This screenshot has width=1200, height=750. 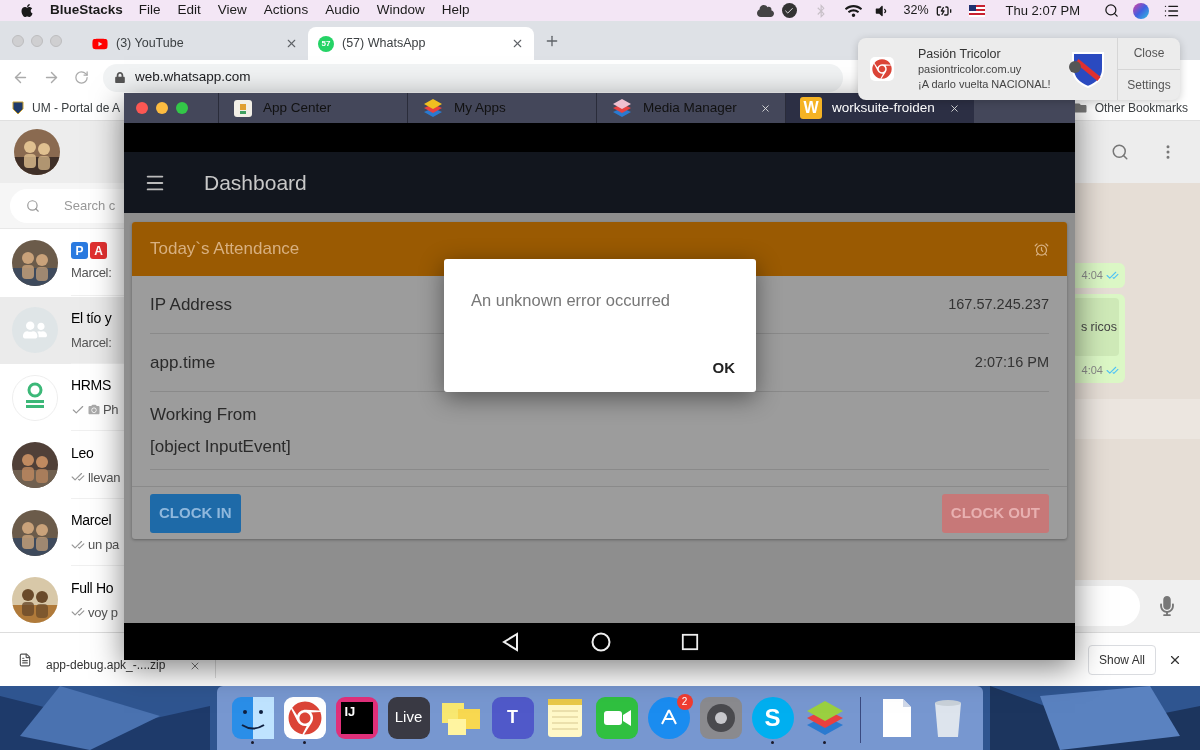 What do you see at coordinates (104, 477) in the screenshot?
I see `chat-preview: llevan` at bounding box center [104, 477].